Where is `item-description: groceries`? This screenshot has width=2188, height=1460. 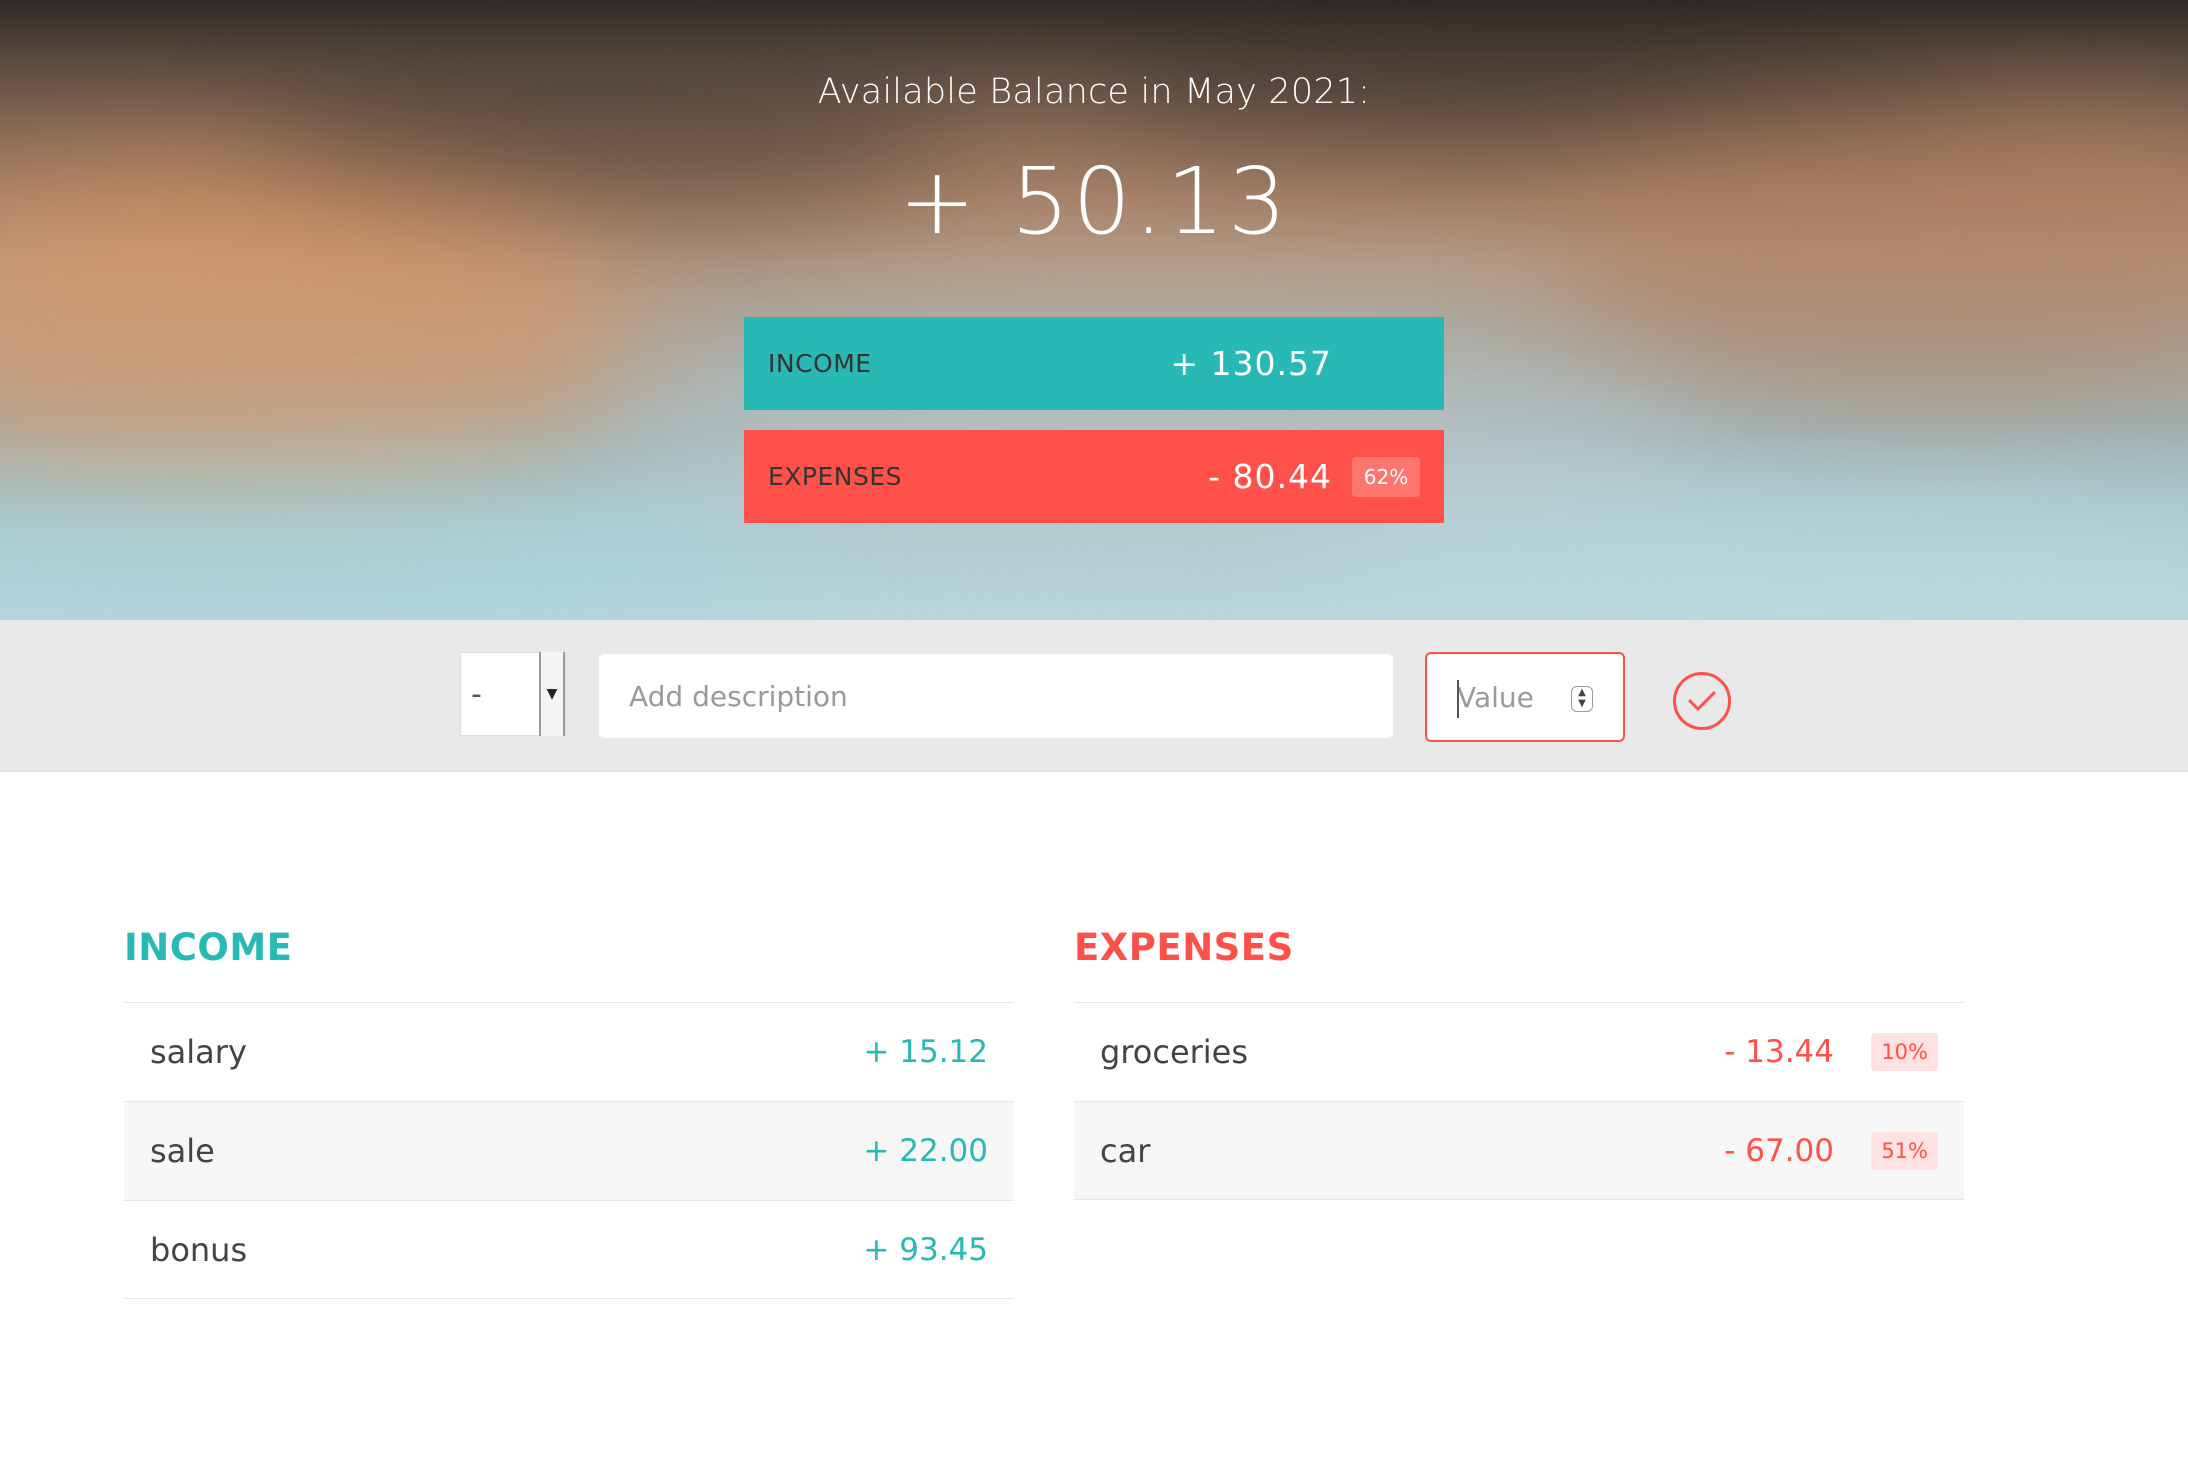
item-description: groceries is located at coordinates (1174, 1052).